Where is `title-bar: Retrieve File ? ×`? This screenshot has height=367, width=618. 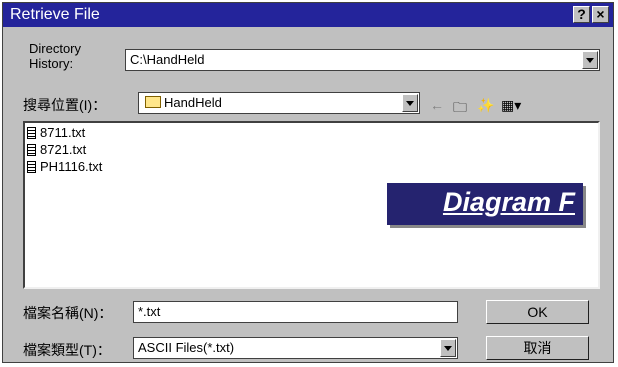
title-bar: Retrieve File ? × is located at coordinates (308, 15).